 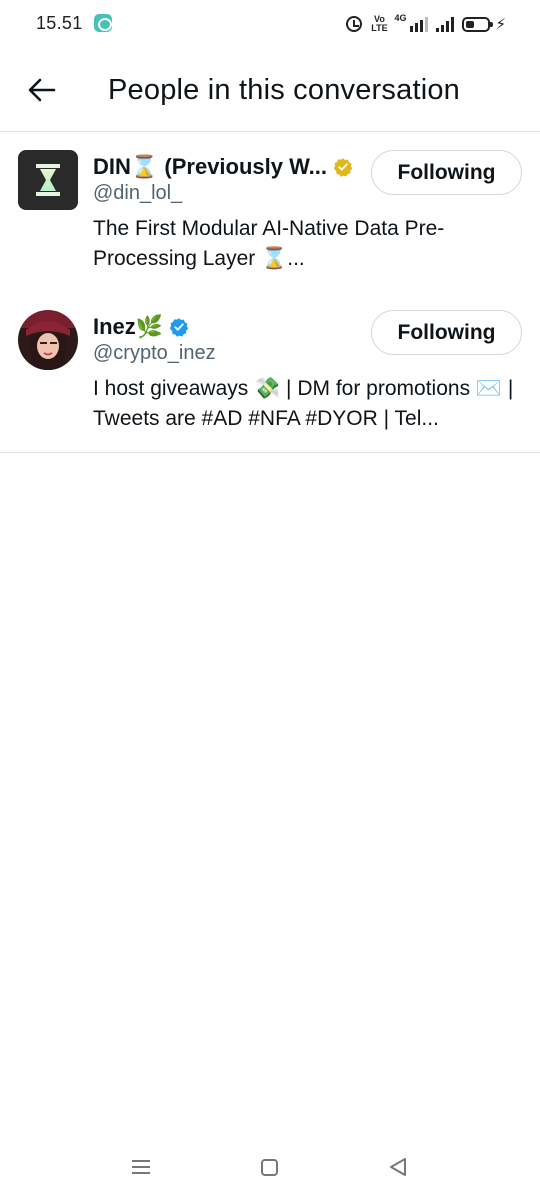 I want to click on header-divider, so click(x=270, y=131).